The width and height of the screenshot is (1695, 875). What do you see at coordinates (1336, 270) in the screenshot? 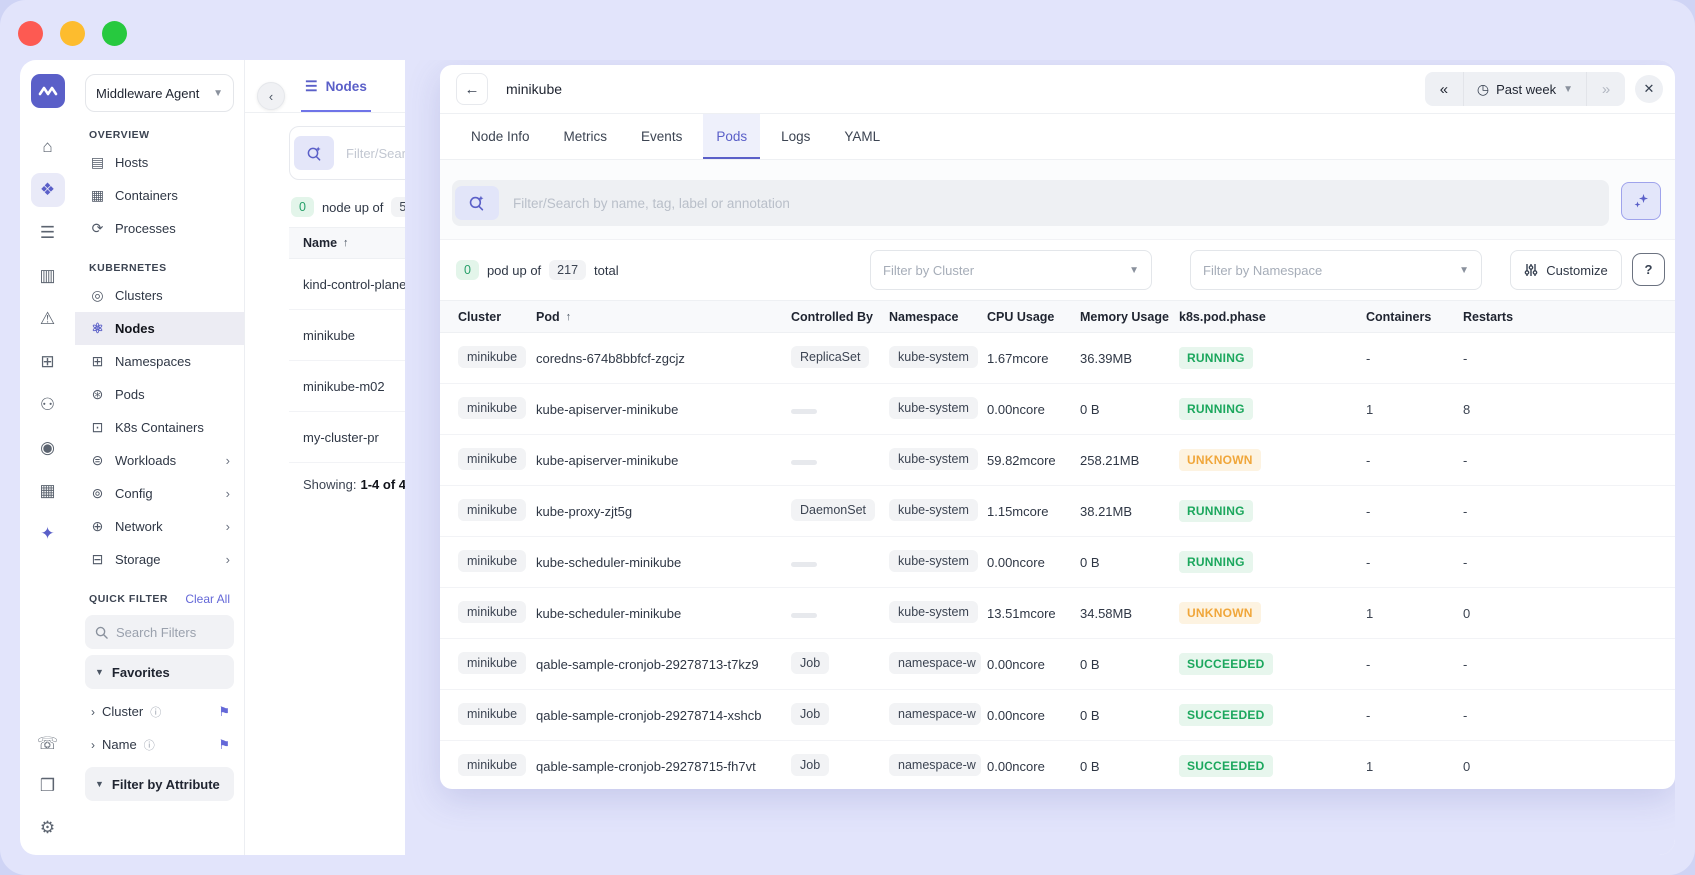
I see `filter-by-namespace-dropdown: Filter by Namespace ▼` at bounding box center [1336, 270].